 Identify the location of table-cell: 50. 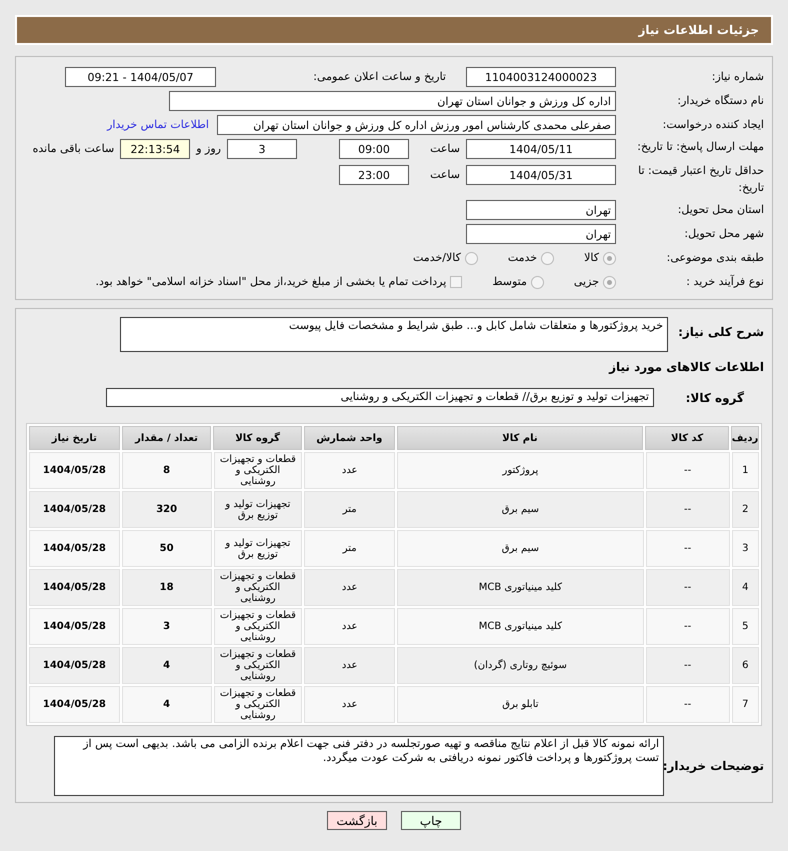
(167, 548).